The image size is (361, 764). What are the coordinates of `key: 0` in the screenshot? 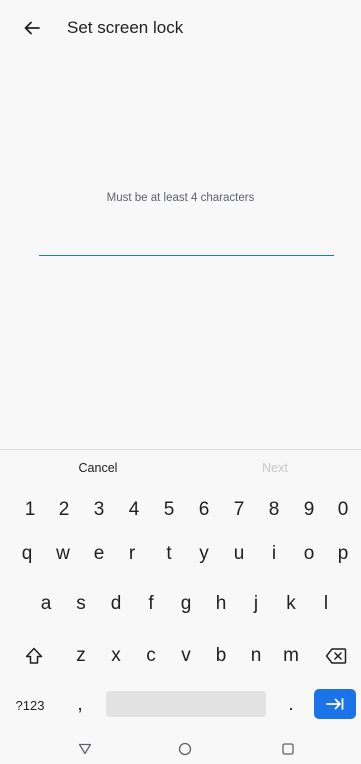 It's located at (343, 510).